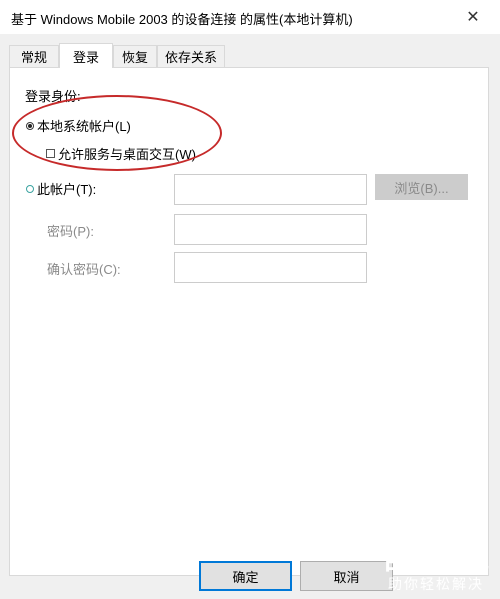 This screenshot has height=599, width=500. I want to click on logon-as-label: 登录身份:, so click(53, 96).